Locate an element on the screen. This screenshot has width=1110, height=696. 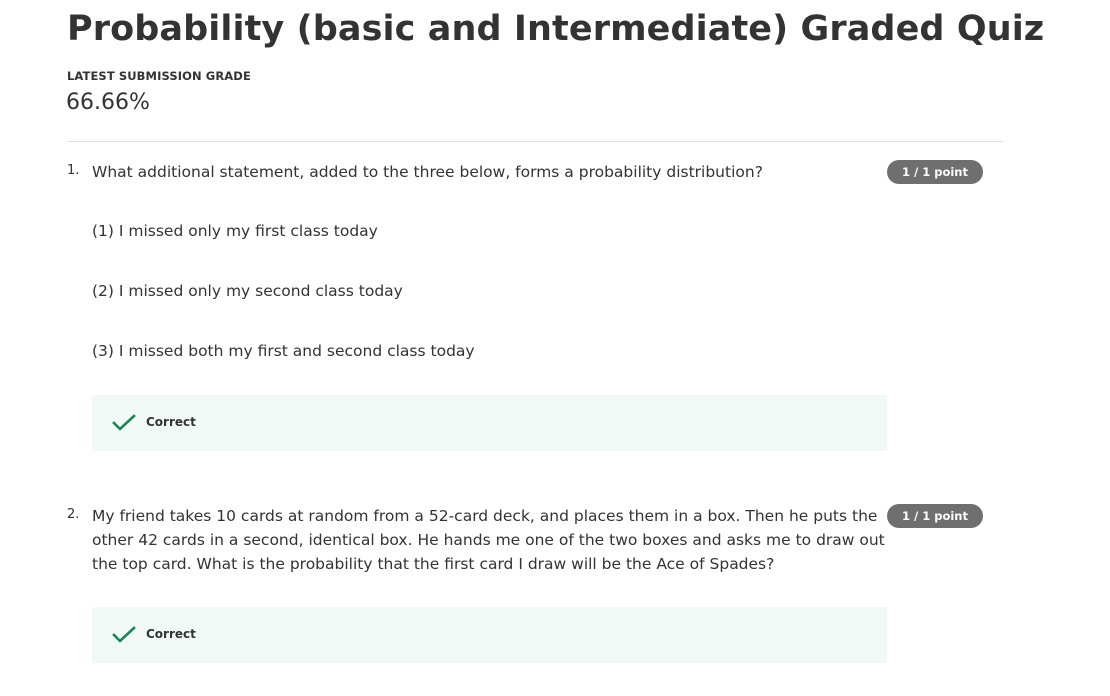
statement-2: (2) I missed only my second class today is located at coordinates (247, 291).